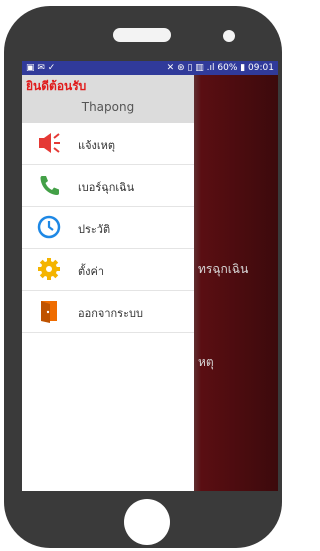  I want to click on menu-item-label: ตั้งค่า, so click(91, 271).